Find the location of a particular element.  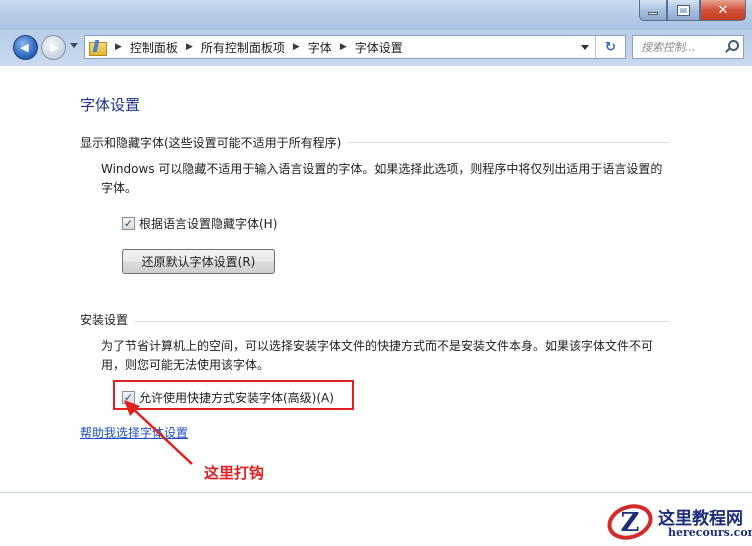

window-controls: ✕ is located at coordinates (692, 10).